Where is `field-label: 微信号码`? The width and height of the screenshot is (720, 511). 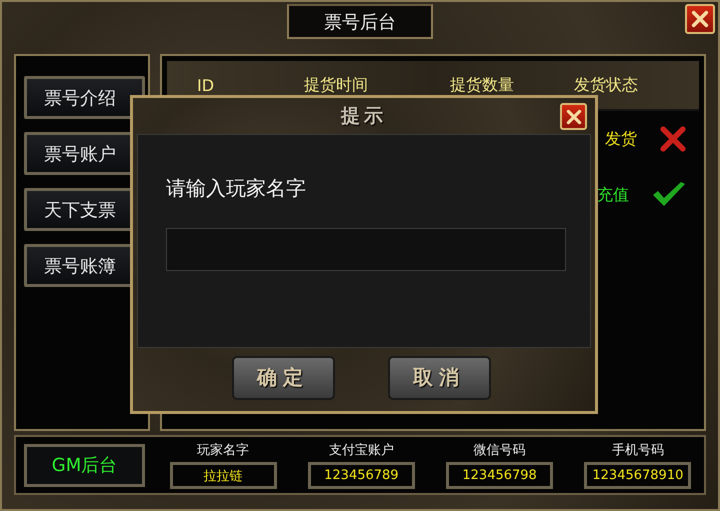
field-label: 微信号码 is located at coordinates (500, 450).